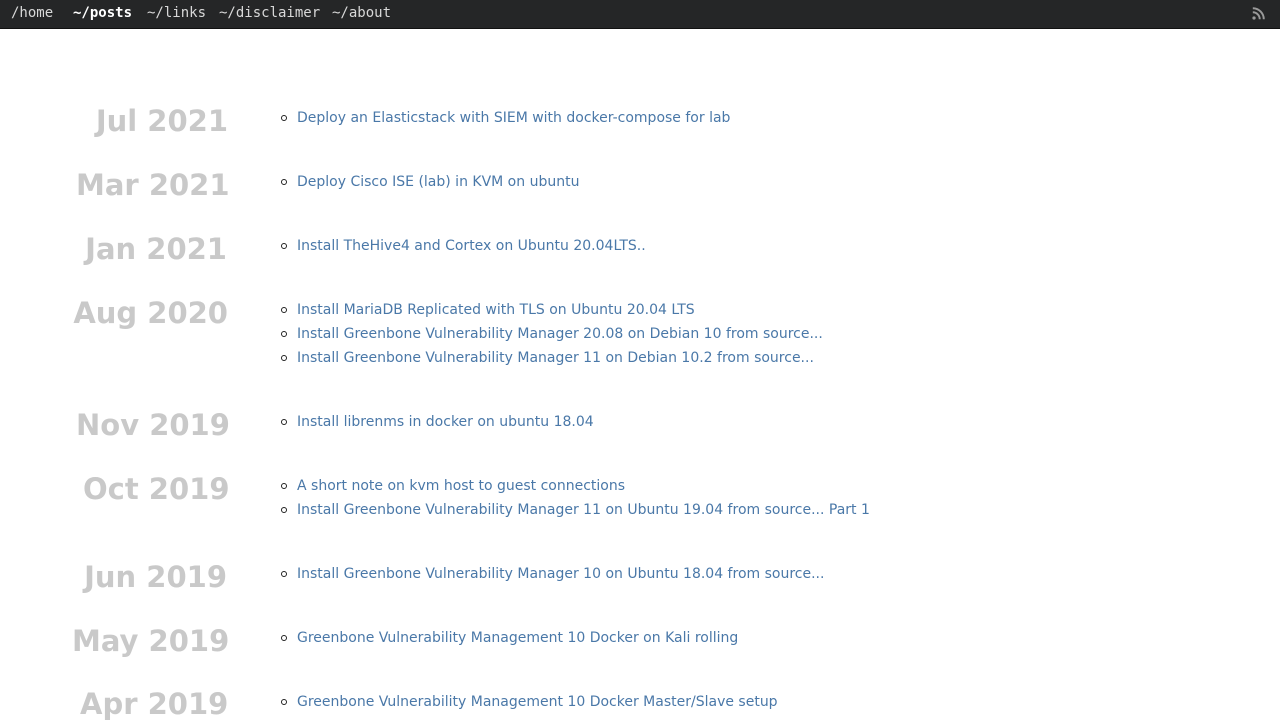 The width and height of the screenshot is (1280, 720). I want to click on archive-month-heading: Apr 2019, so click(154, 703).